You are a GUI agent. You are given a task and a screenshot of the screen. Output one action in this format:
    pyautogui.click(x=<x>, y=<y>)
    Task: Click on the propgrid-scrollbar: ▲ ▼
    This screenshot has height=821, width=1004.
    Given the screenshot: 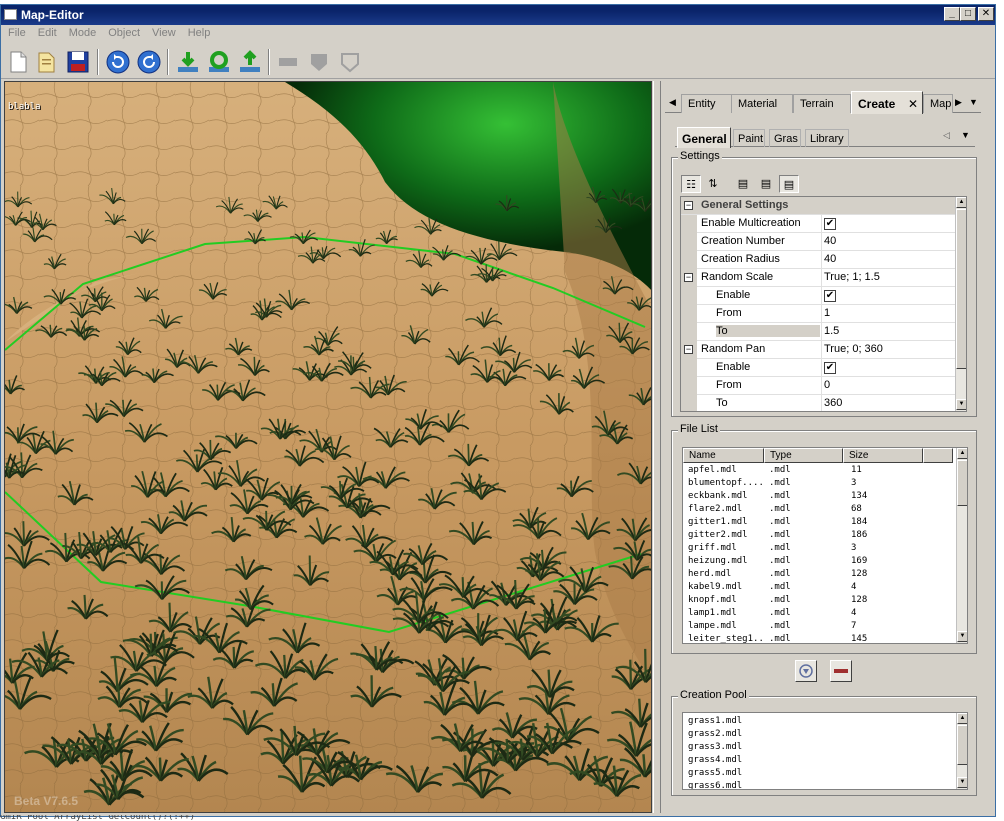 What is the action you would take?
    pyautogui.click(x=960, y=304)
    